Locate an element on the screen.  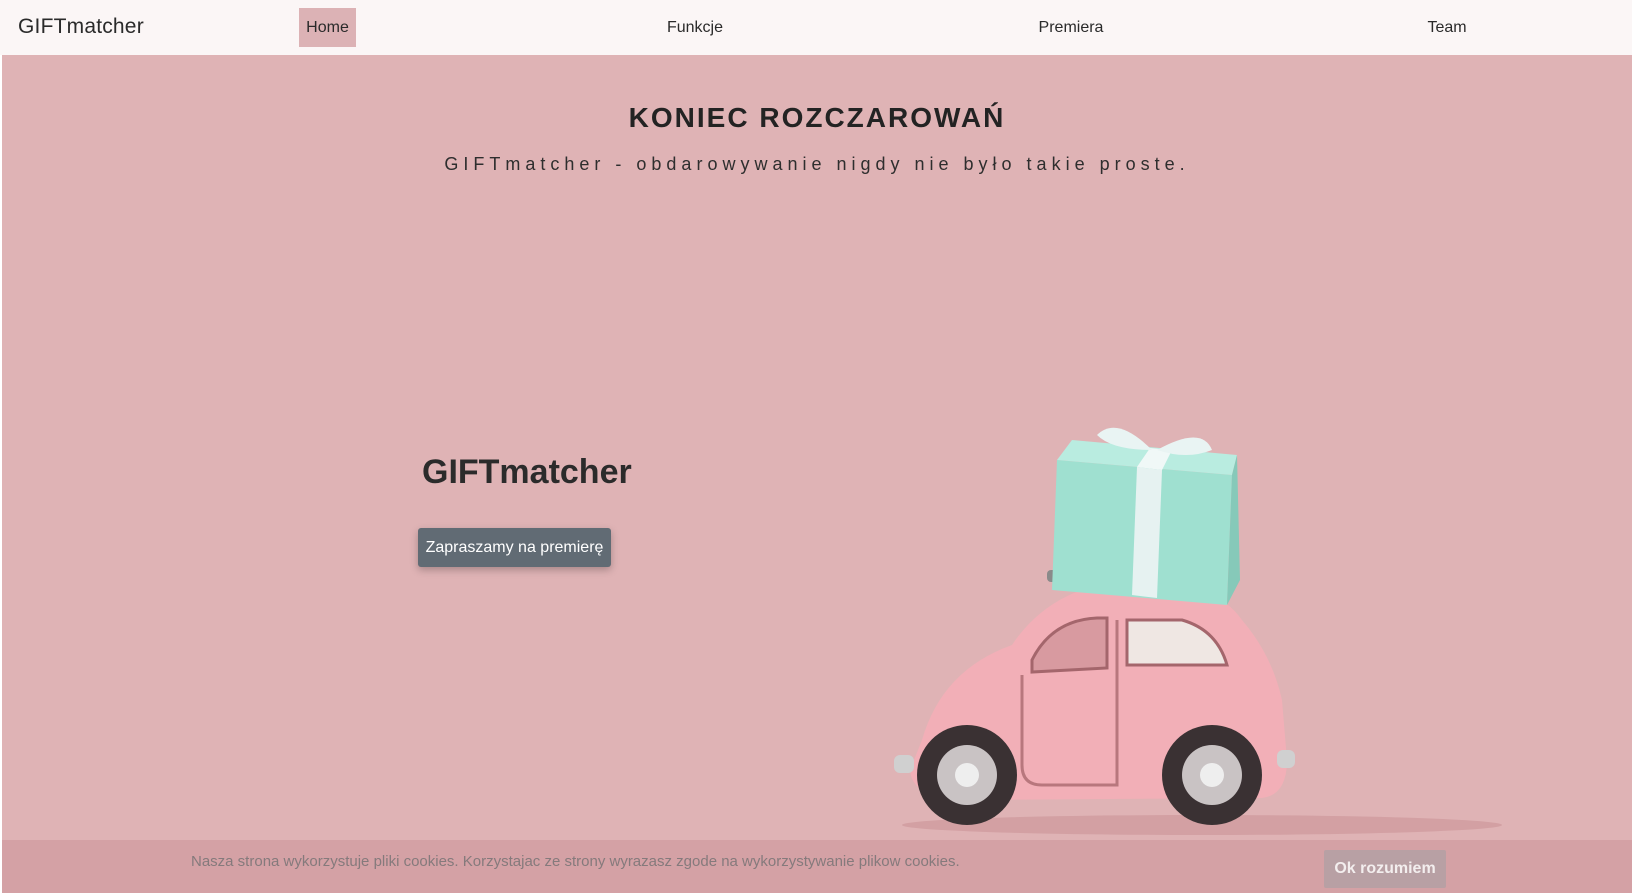
nav-item-premiera: Premiera is located at coordinates (1071, 27).